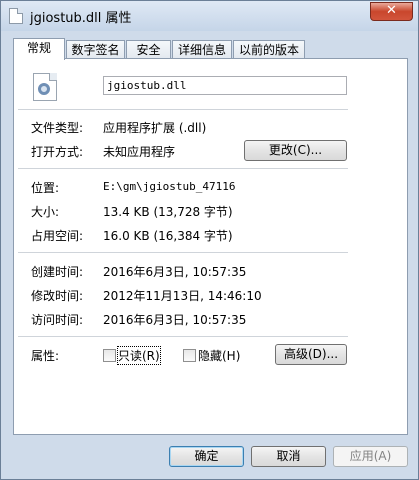 This screenshot has width=419, height=480. Describe the element at coordinates (45, 188) in the screenshot. I see `location-label: 位置:` at that location.